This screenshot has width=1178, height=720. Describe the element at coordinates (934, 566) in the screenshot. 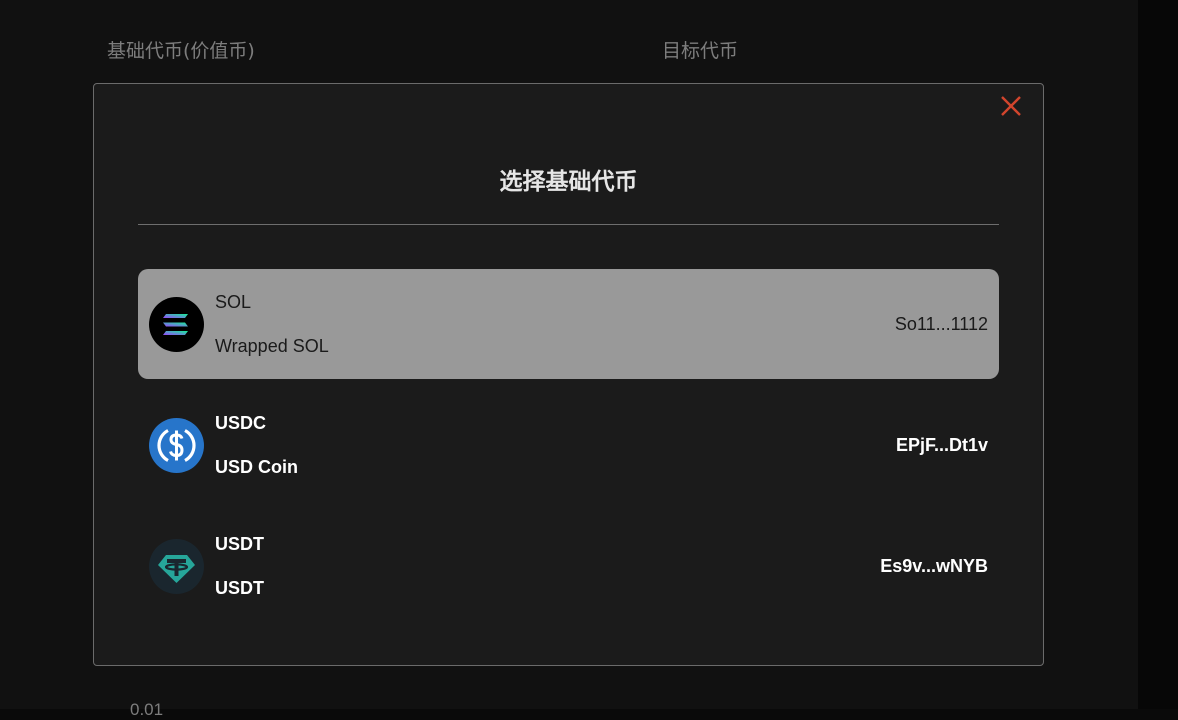

I see `token-address: Es9v...wNYB` at that location.